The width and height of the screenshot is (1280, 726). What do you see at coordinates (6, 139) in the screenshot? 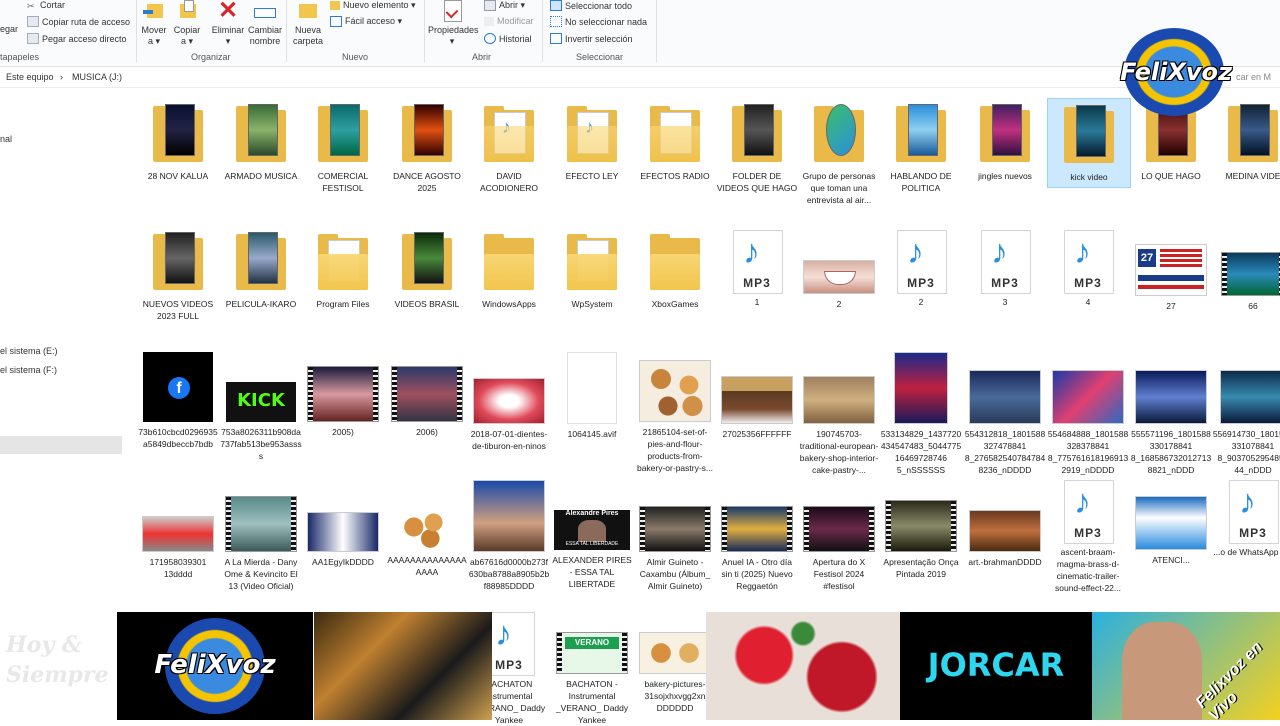
I see `nav-item-partial: nal` at bounding box center [6, 139].